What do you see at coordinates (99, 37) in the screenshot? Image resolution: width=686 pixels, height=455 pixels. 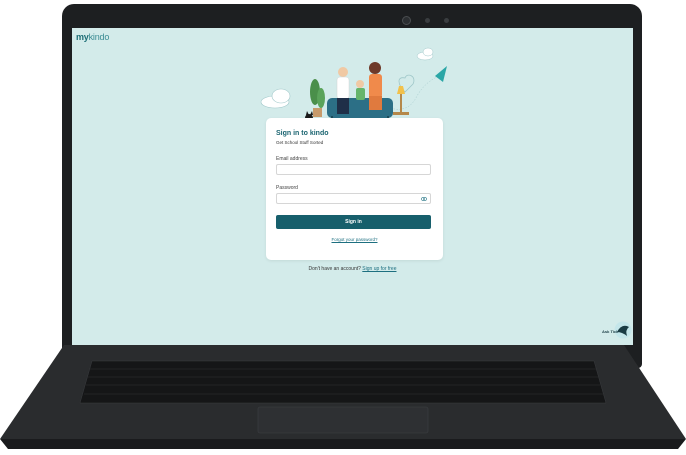 I see `logo-suffix: kindo` at bounding box center [99, 37].